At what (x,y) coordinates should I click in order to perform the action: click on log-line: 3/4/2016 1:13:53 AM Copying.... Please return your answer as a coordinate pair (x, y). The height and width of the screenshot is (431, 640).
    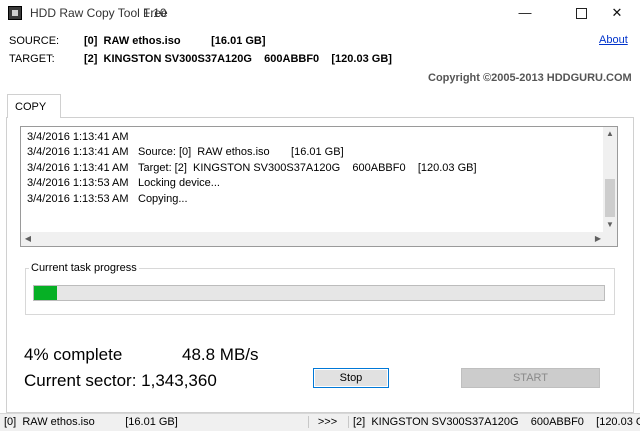
    Looking at the image, I should click on (252, 199).